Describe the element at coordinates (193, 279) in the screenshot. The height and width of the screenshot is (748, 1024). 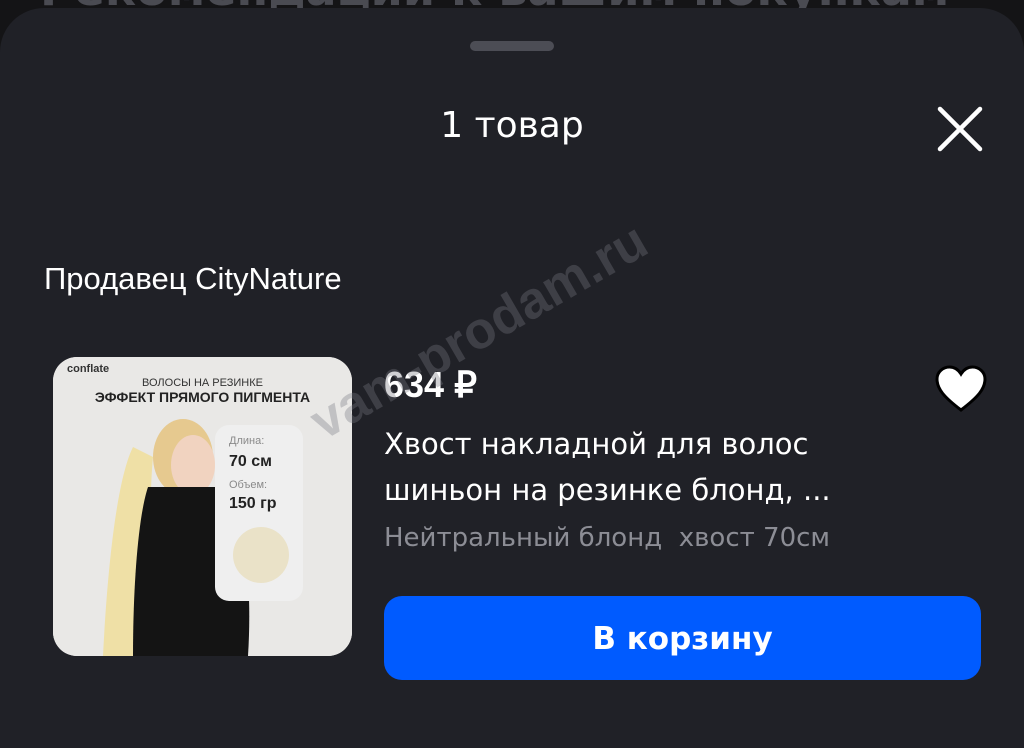
I see `seller-name: Продавец CityNature` at that location.